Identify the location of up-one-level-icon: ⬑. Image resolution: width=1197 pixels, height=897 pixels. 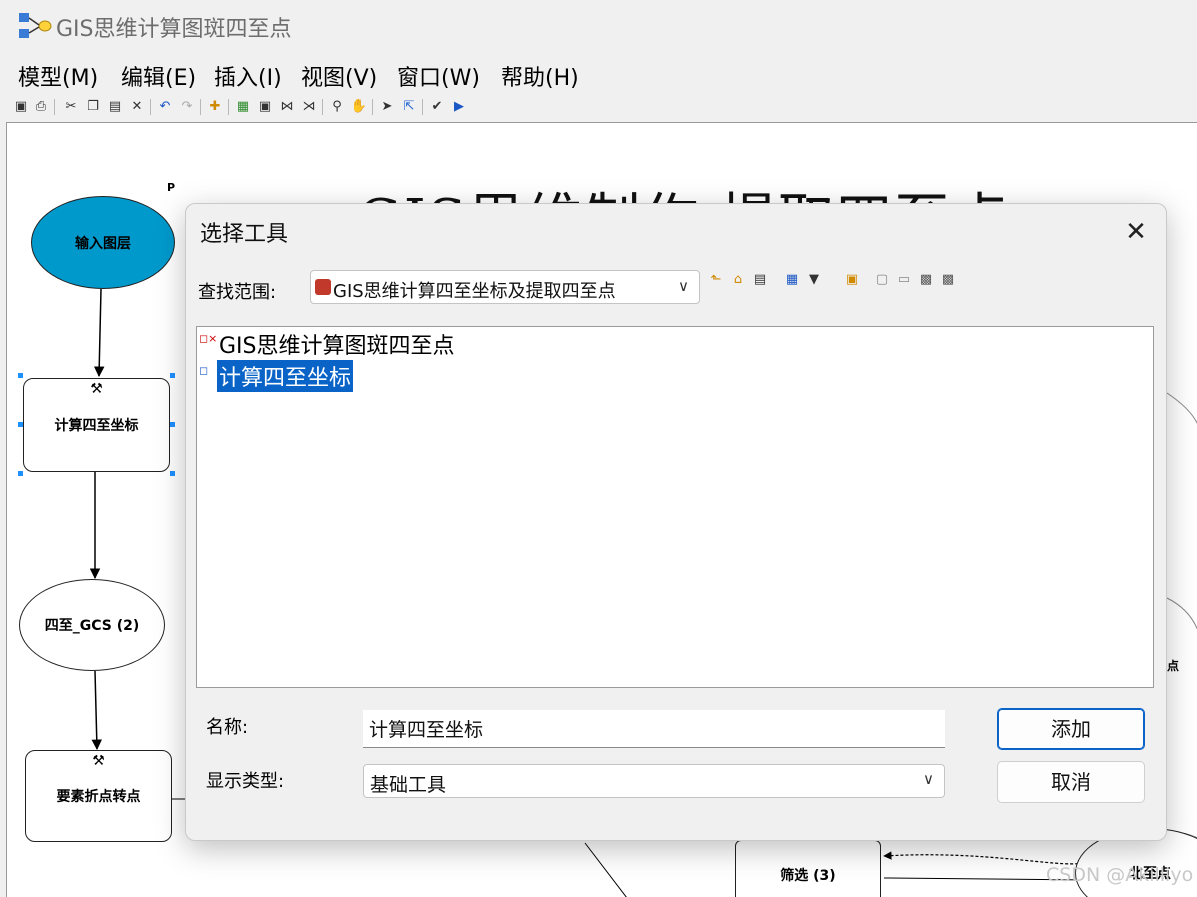
(716, 280).